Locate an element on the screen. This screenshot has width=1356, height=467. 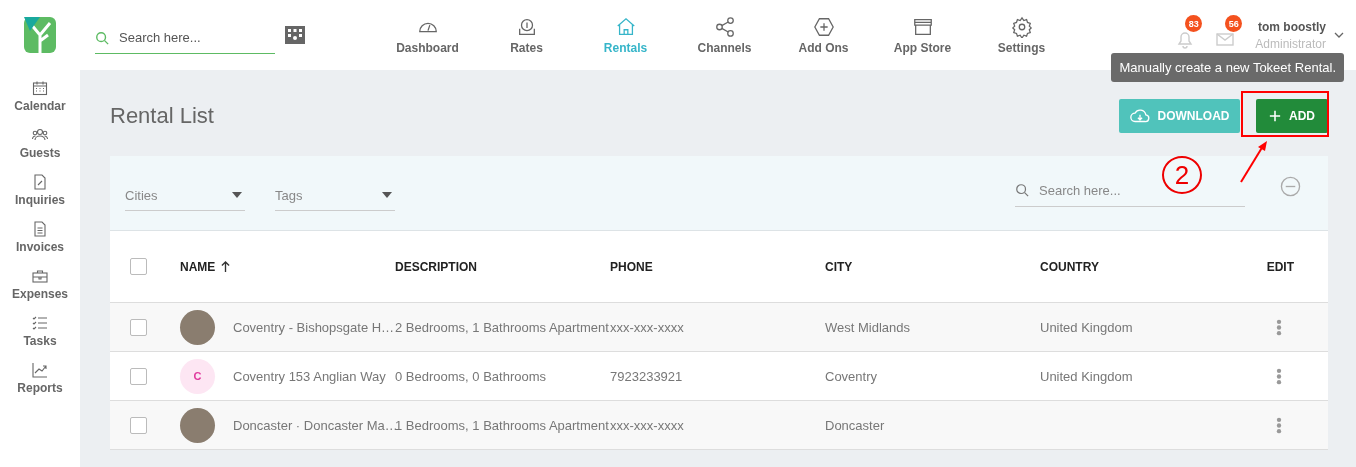
column-header: CITY is located at coordinates (932, 266).